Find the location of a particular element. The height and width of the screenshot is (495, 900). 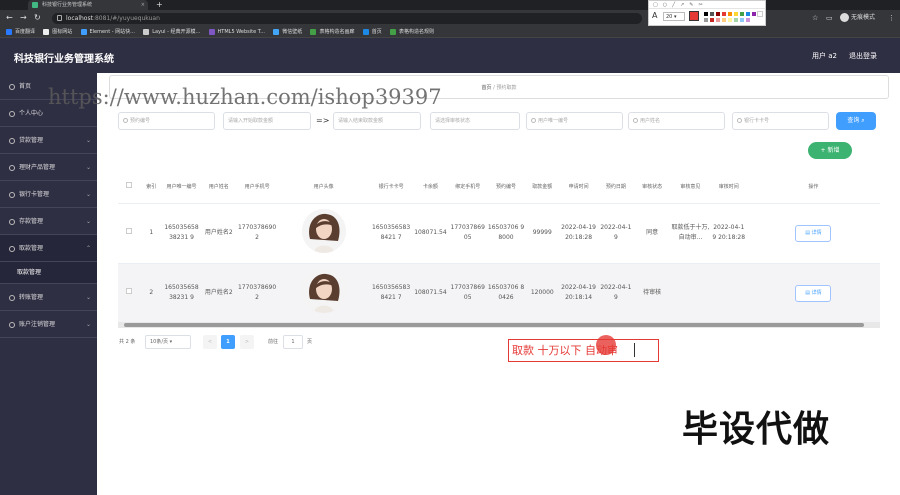

font-icon: A is located at coordinates (654, 15).